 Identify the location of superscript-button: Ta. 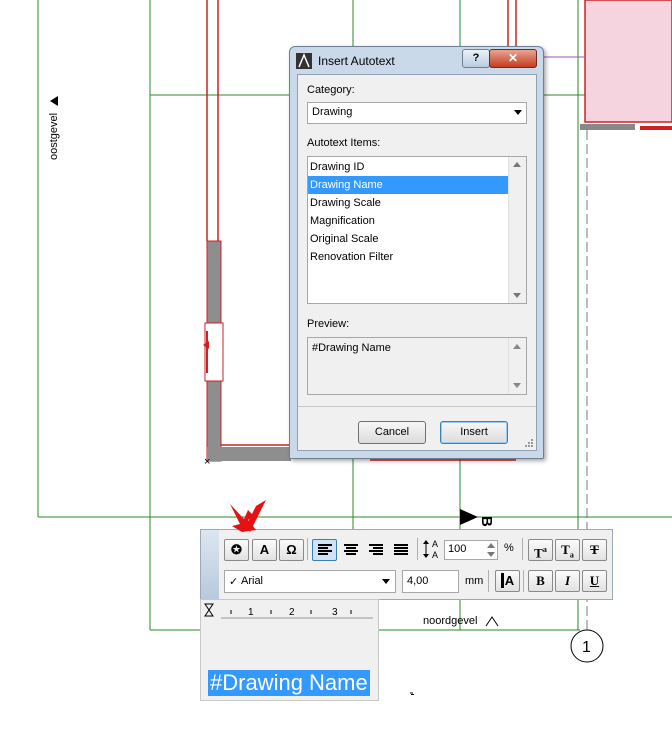
(540, 550).